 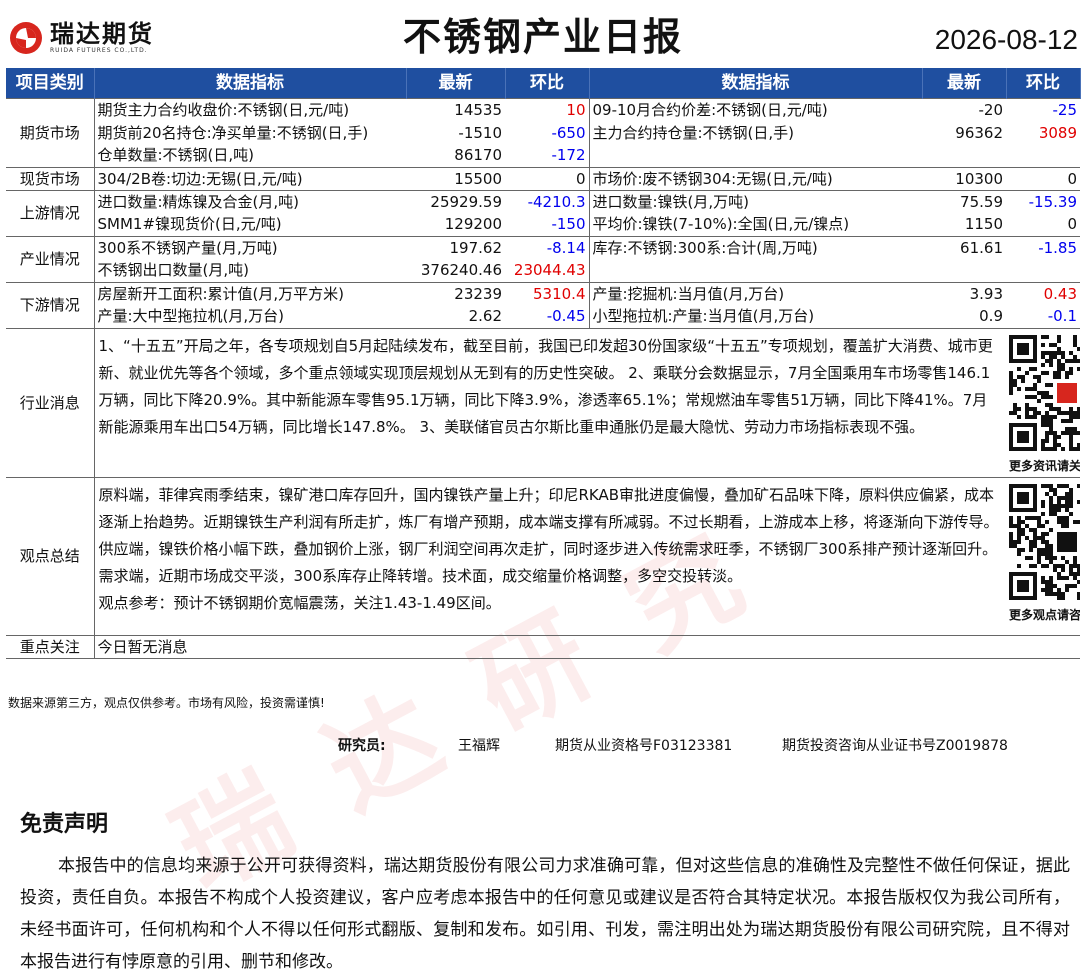 I want to click on indicator: 期货前20名持仓:净买单量:不锈钢(日,手), so click(x=233, y=132).